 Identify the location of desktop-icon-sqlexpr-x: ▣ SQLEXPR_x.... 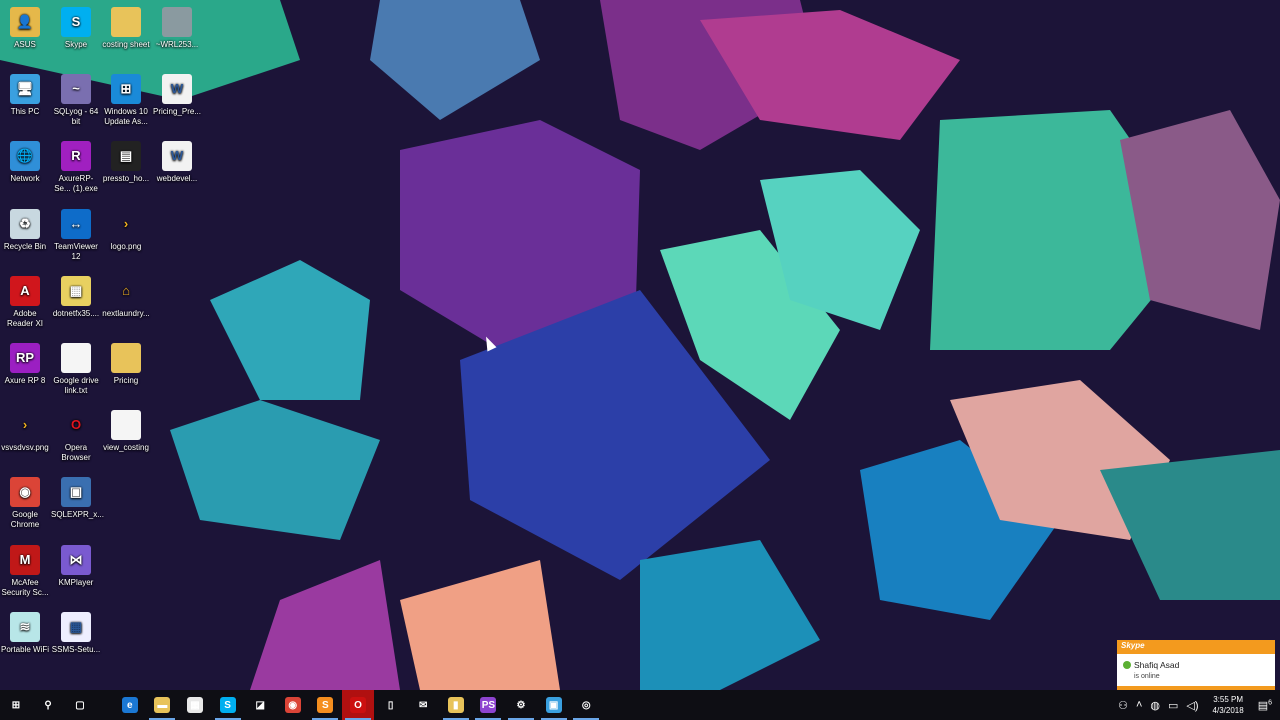
(77, 496).